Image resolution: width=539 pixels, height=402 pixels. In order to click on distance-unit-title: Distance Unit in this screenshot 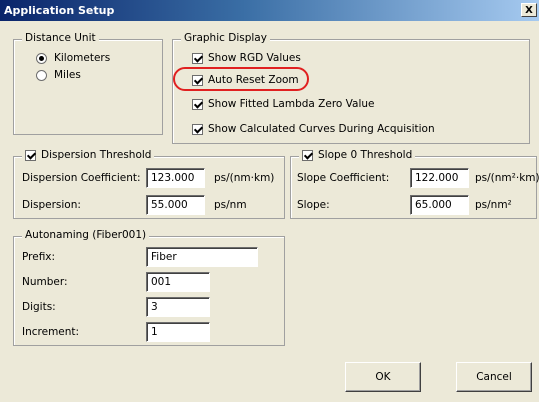, I will do `click(60, 38)`.